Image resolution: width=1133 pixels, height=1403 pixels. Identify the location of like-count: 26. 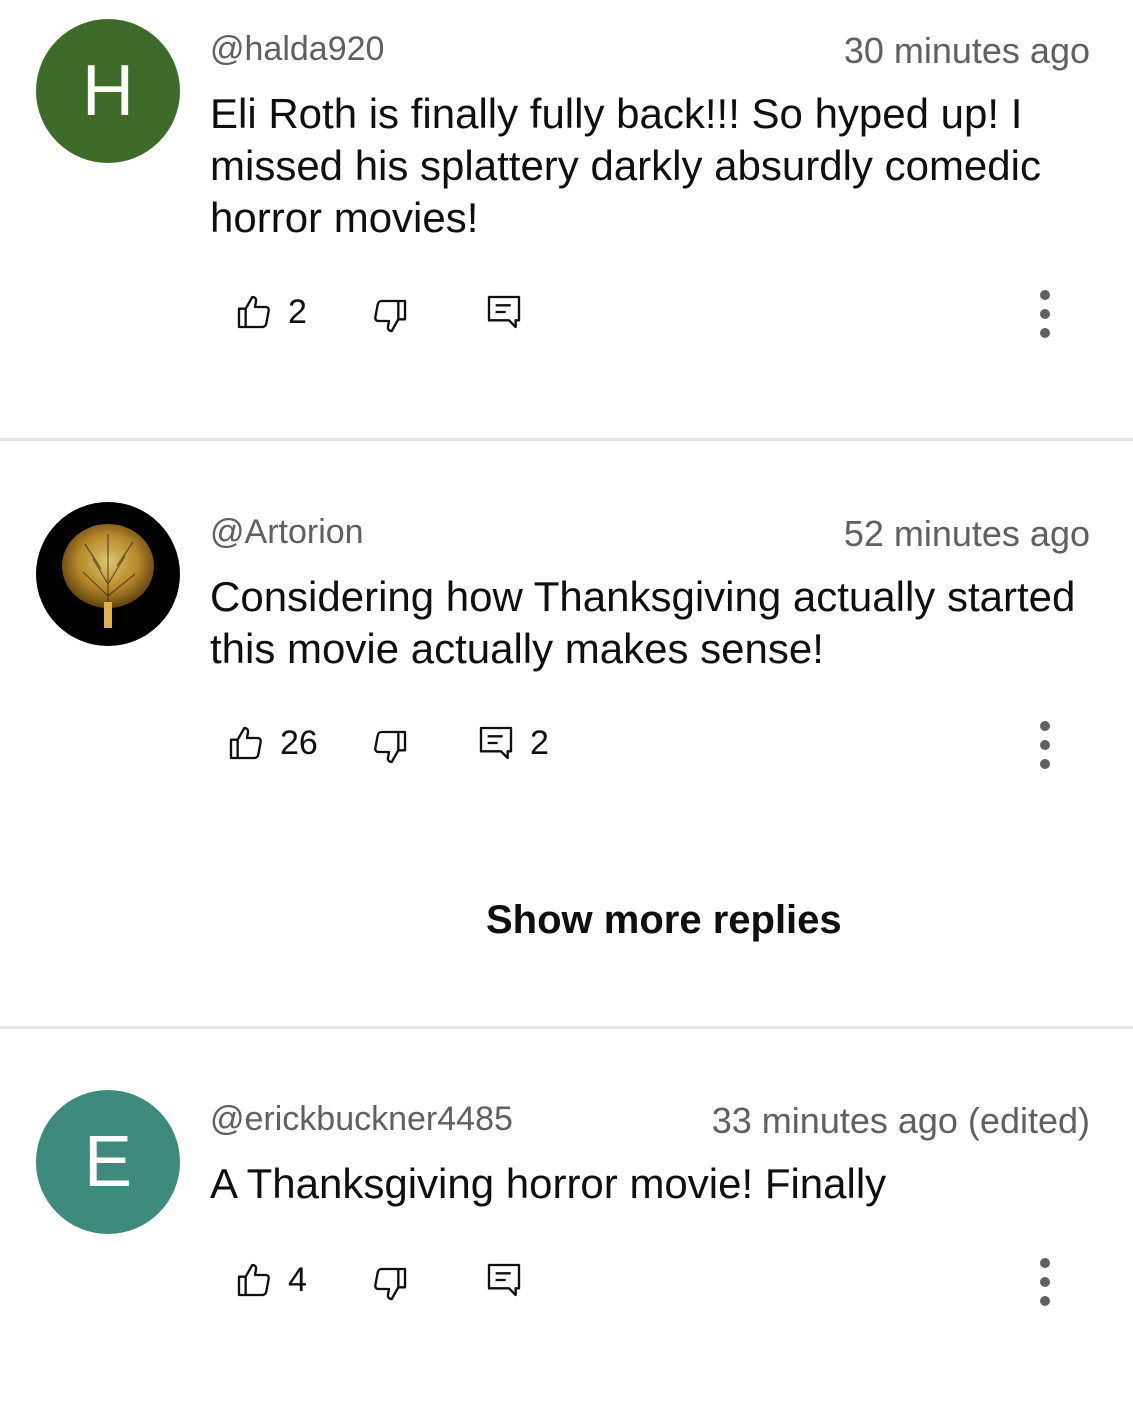
(299, 742).